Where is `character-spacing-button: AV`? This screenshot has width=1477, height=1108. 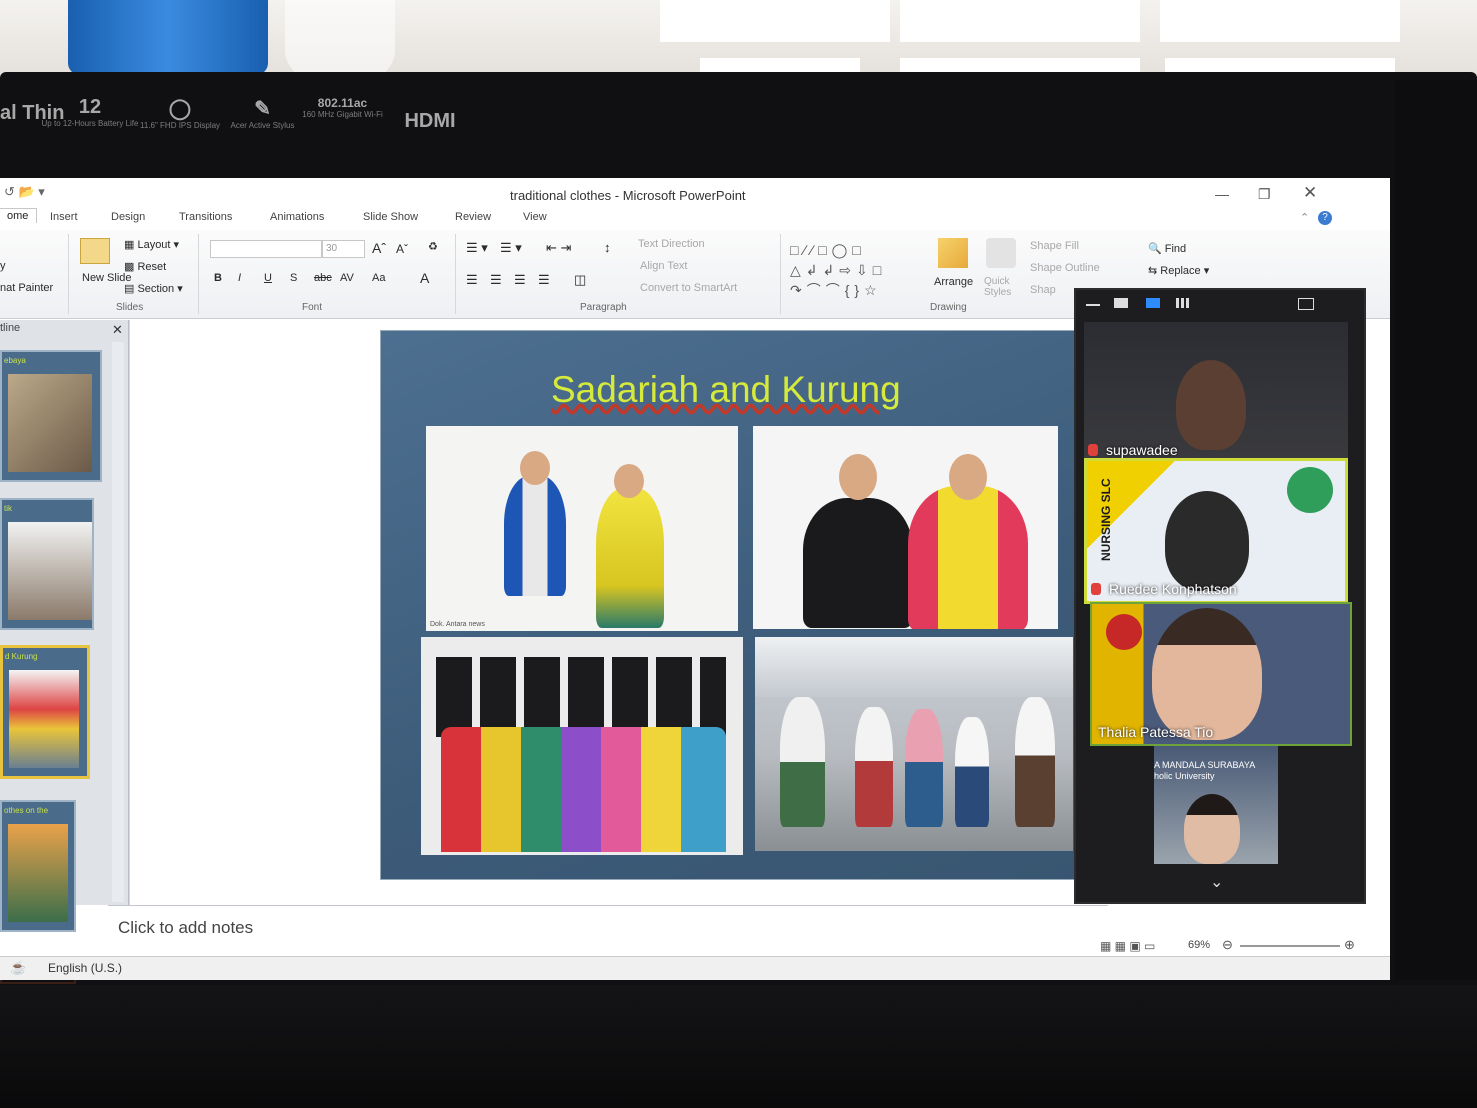 character-spacing-button: AV is located at coordinates (347, 278).